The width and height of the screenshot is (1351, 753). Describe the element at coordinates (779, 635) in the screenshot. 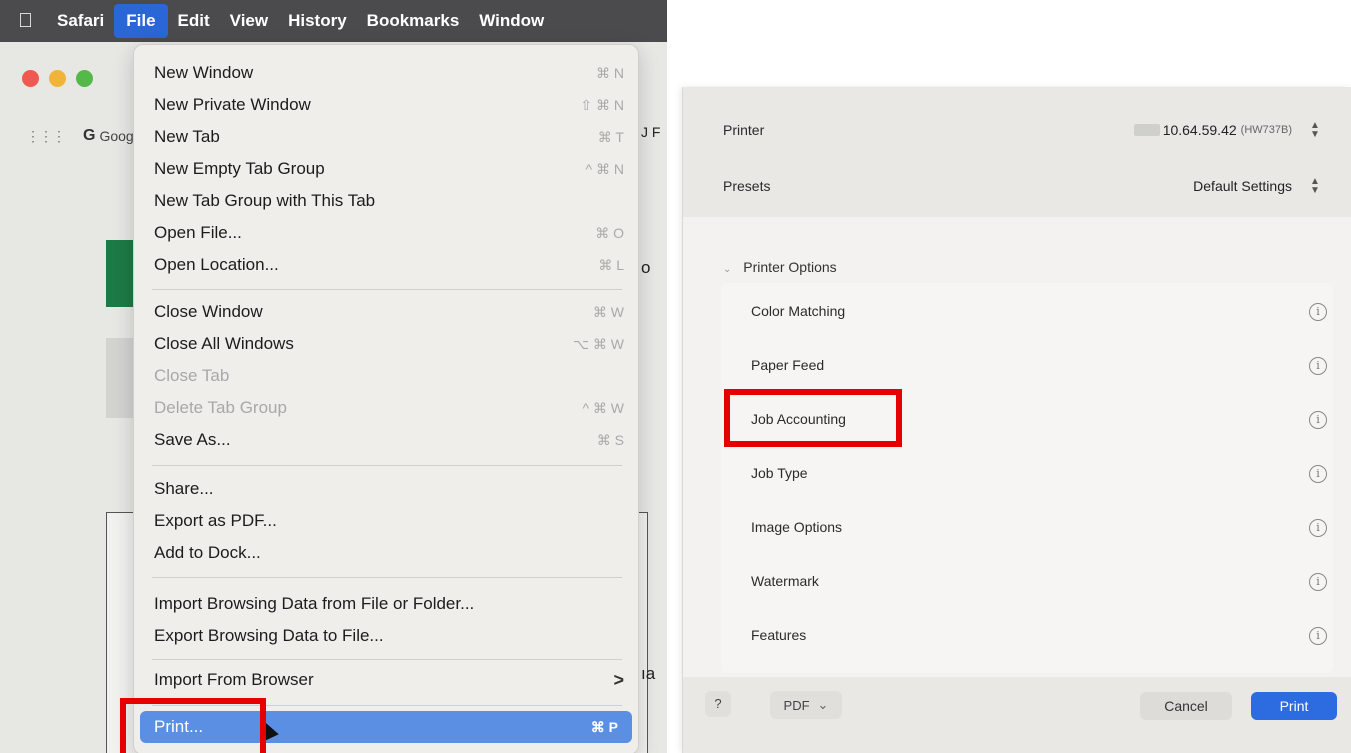

I see `option-label: Features` at that location.